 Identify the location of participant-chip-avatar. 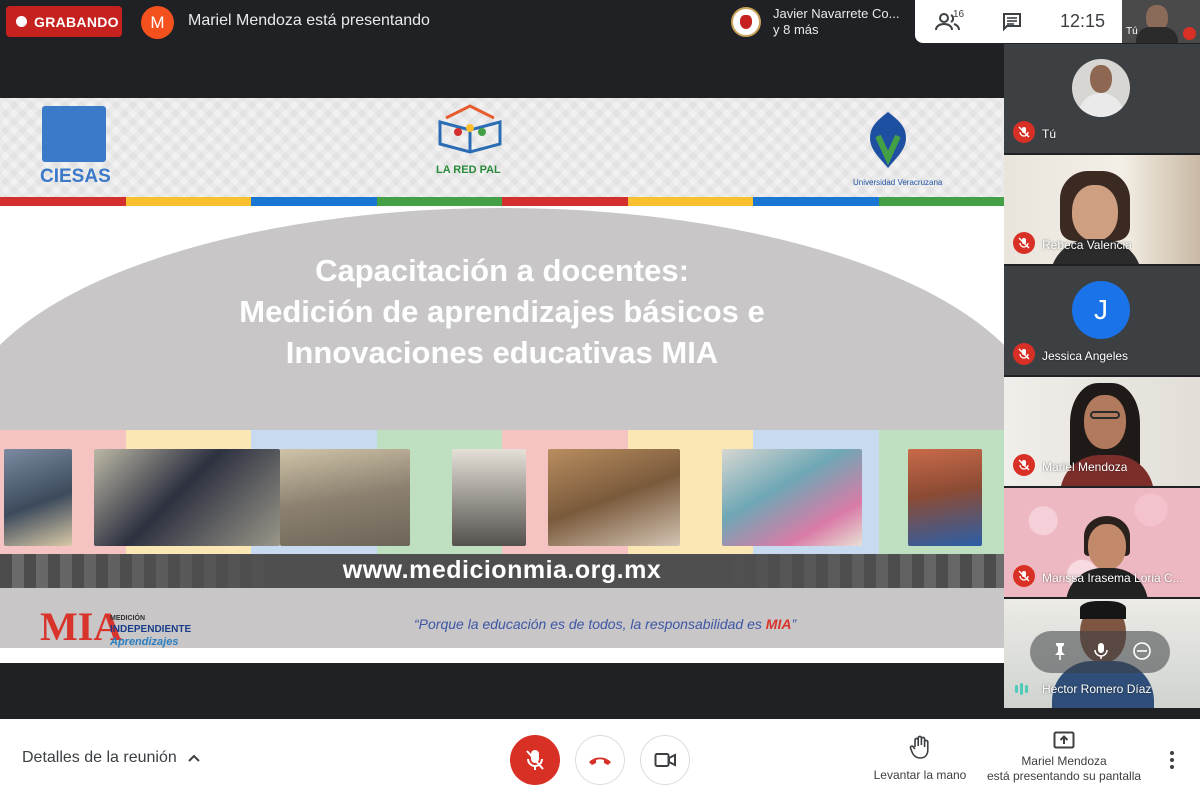
(746, 21).